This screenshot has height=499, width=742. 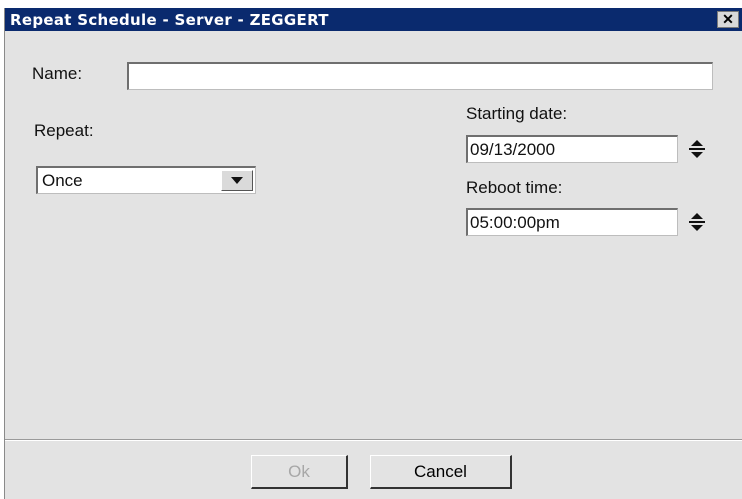 I want to click on repeat-dropdown: Once, so click(x=146, y=180).